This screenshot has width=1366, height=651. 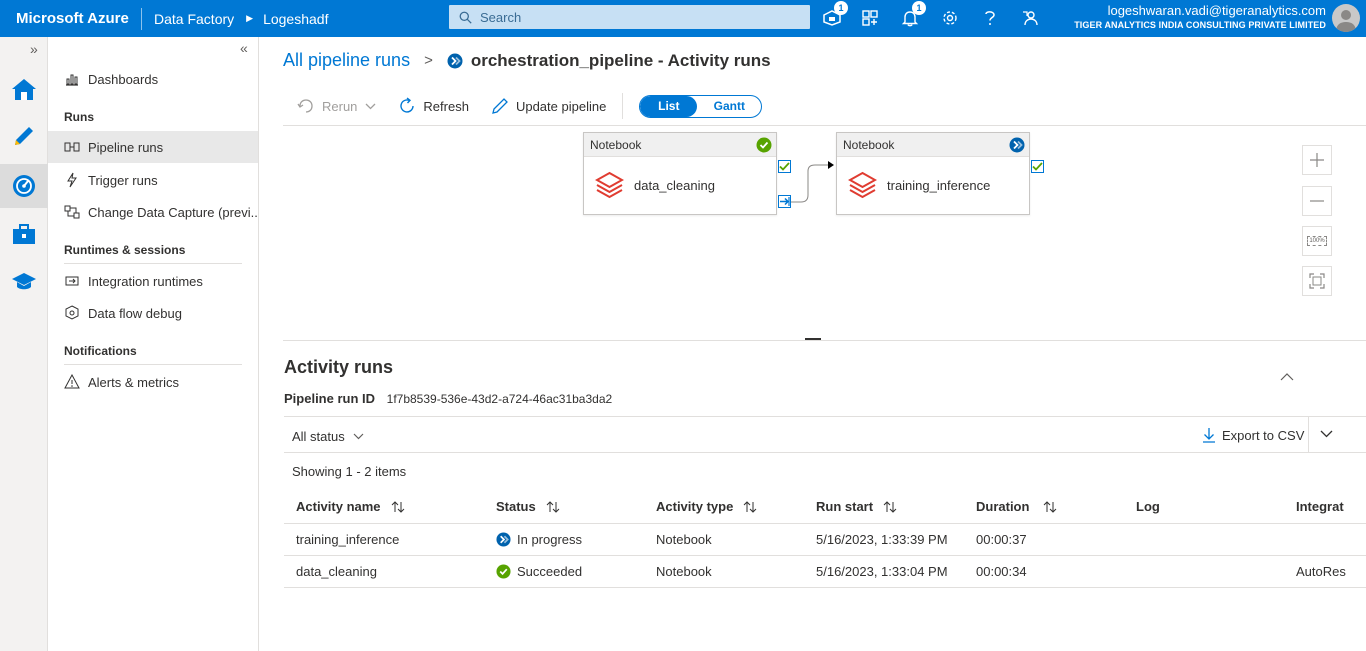 What do you see at coordinates (890, 506) in the screenshot?
I see `sort-icon` at bounding box center [890, 506].